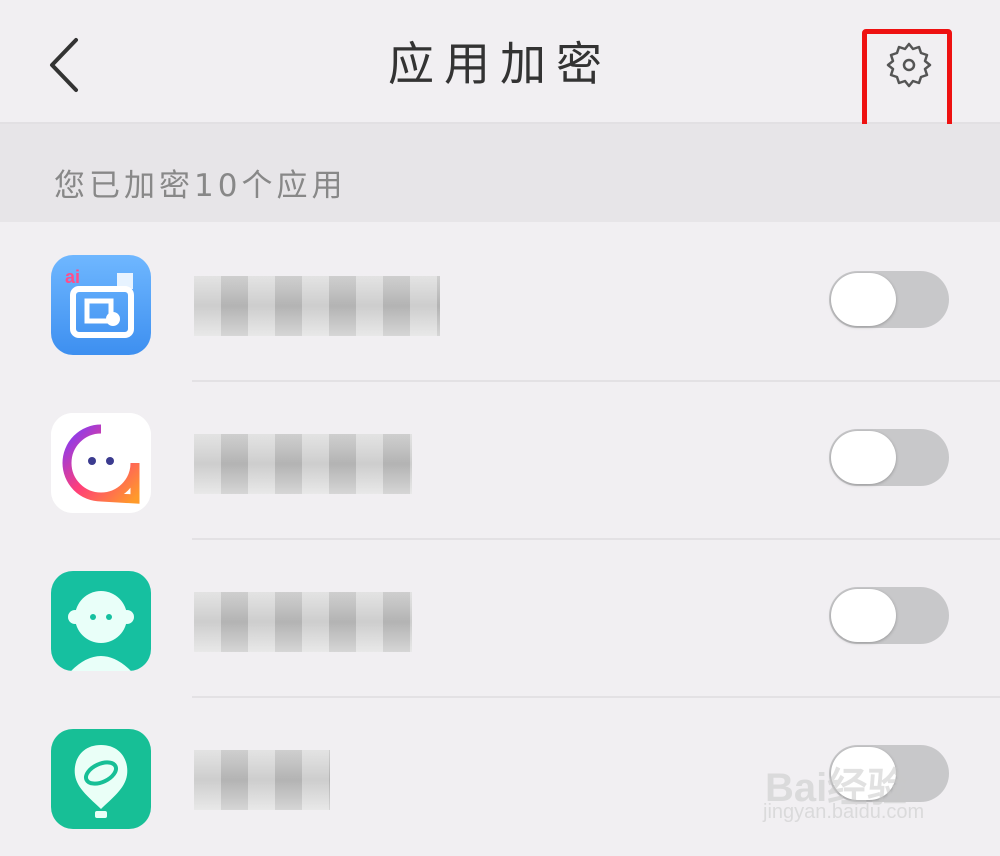 The width and height of the screenshot is (1000, 856). I want to click on balloon-app-icon, so click(101, 779).